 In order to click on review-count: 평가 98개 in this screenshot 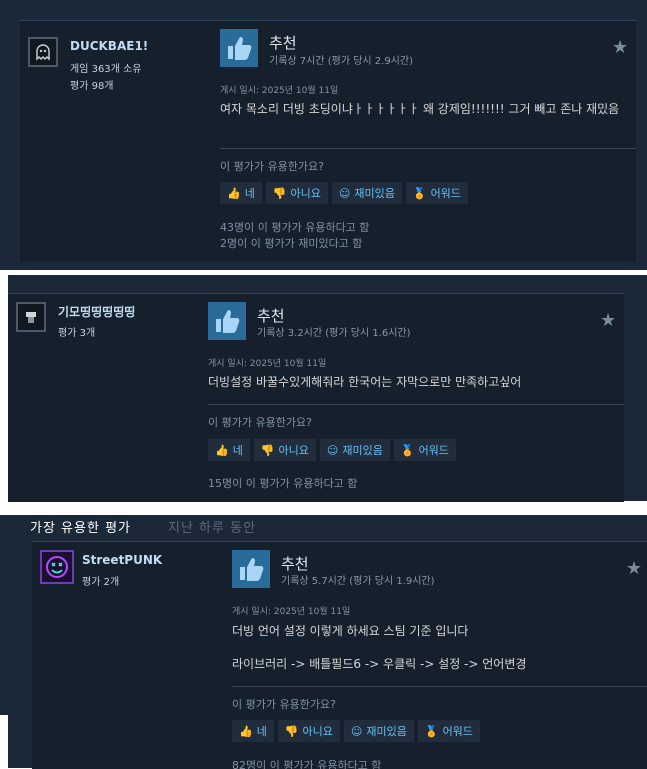, I will do `click(92, 84)`.